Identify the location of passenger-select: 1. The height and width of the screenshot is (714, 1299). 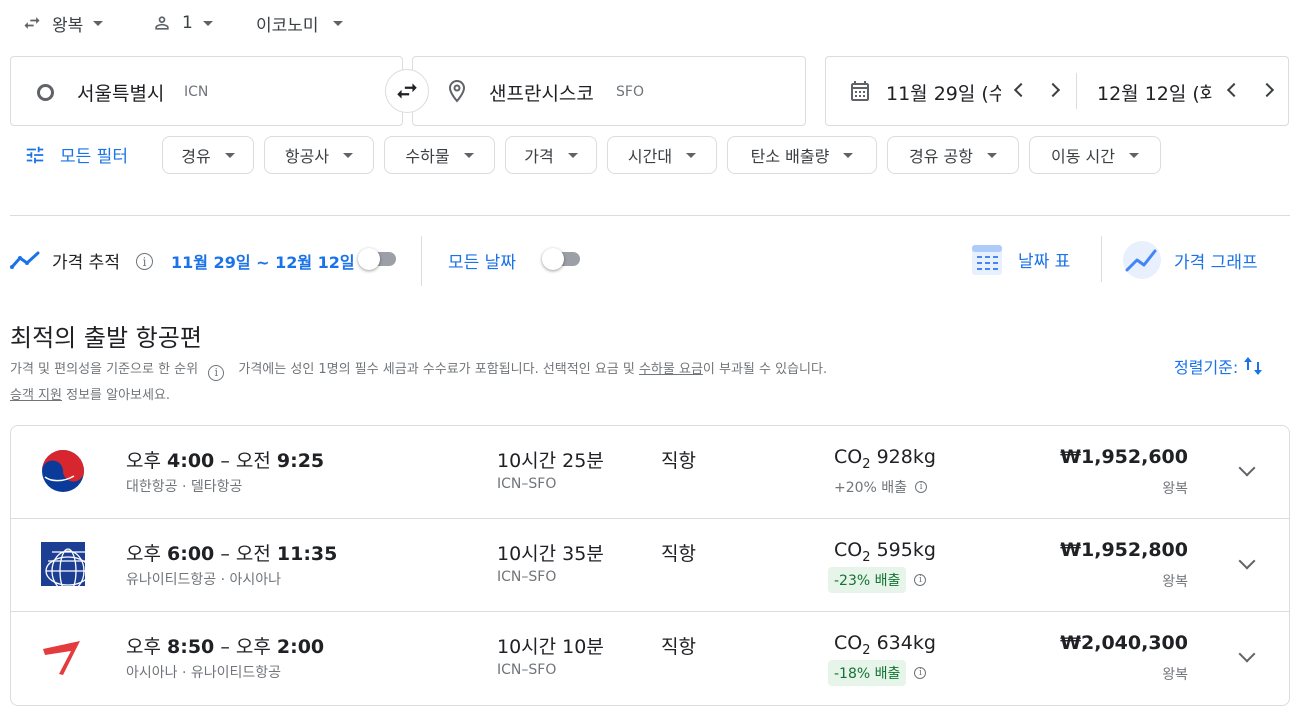
(182, 23).